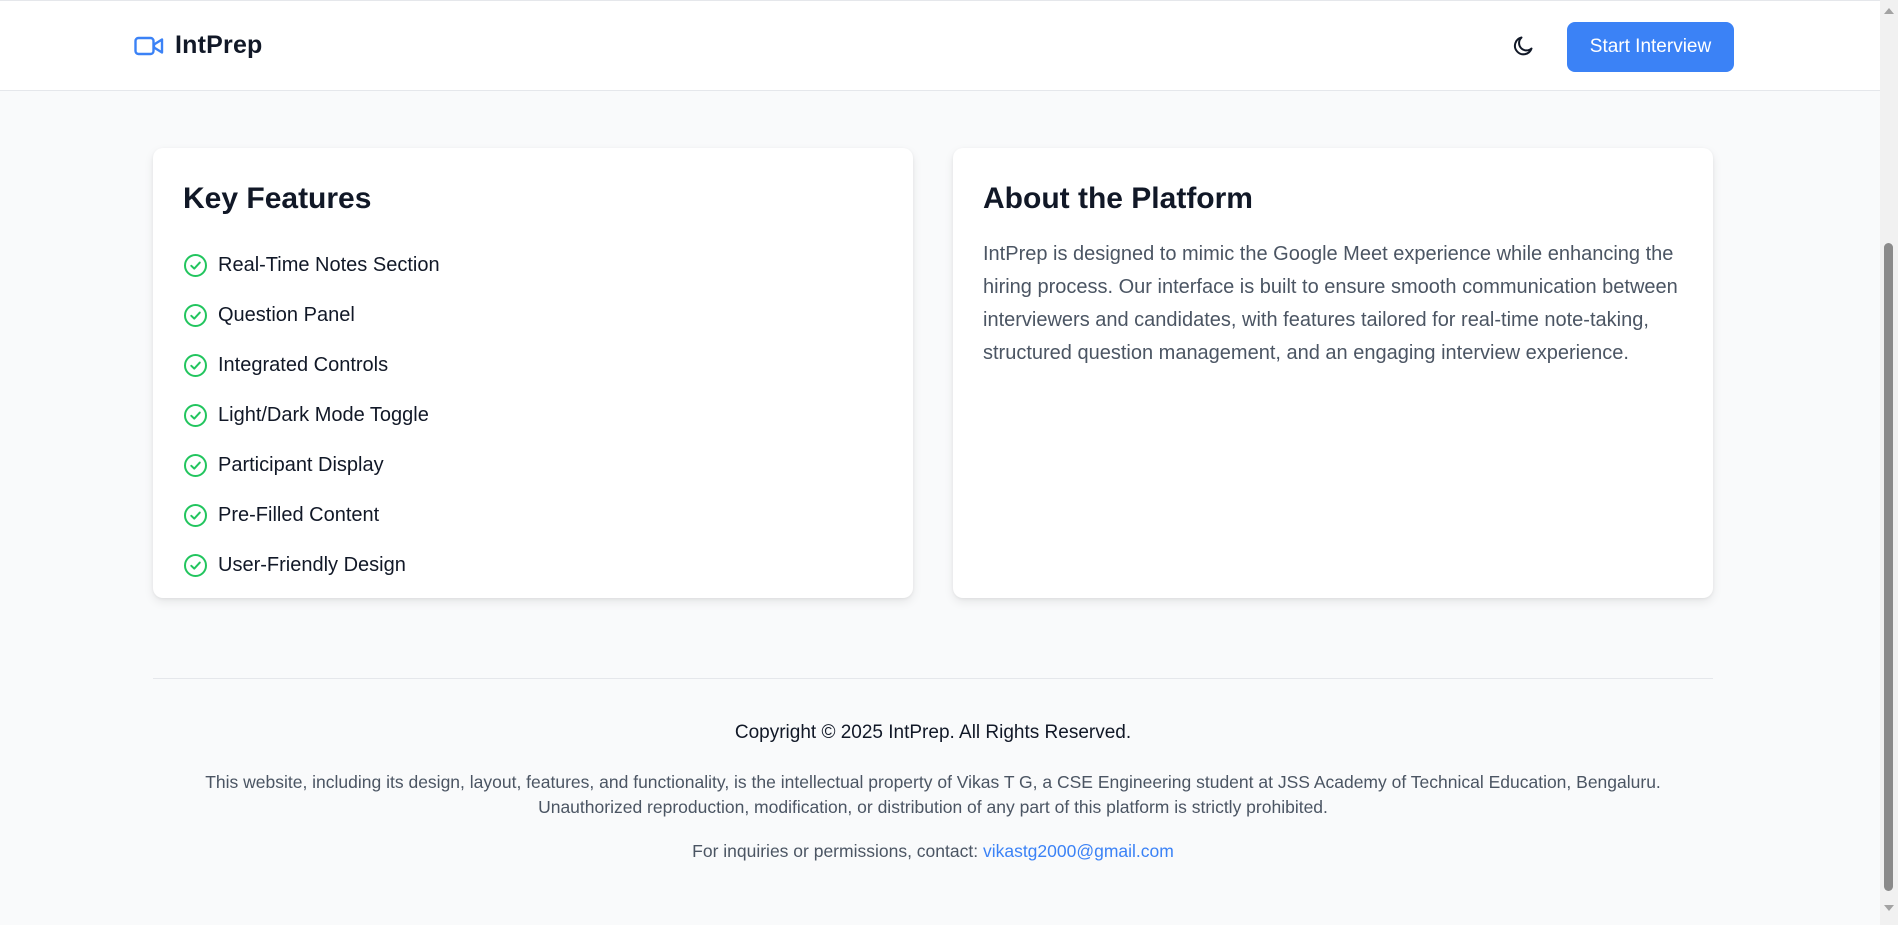 This screenshot has width=1898, height=925. What do you see at coordinates (1888, 567) in the screenshot?
I see `scrollbar-thumb` at bounding box center [1888, 567].